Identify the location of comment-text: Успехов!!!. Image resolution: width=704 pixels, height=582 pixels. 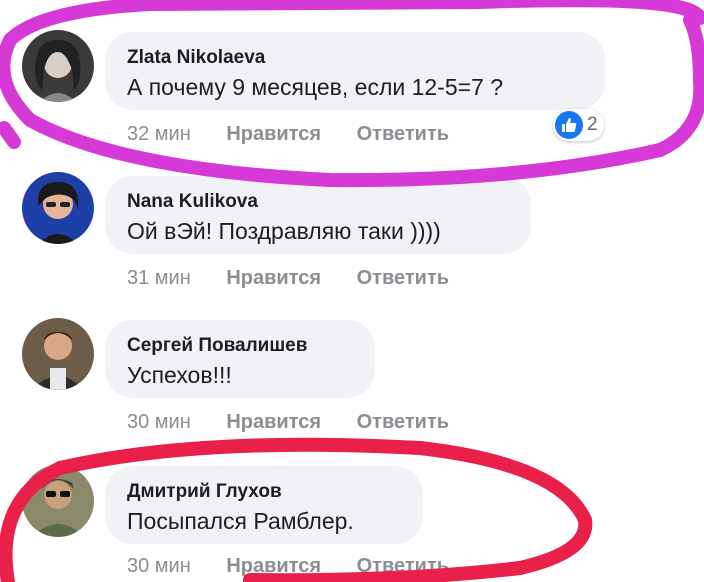
(179, 375).